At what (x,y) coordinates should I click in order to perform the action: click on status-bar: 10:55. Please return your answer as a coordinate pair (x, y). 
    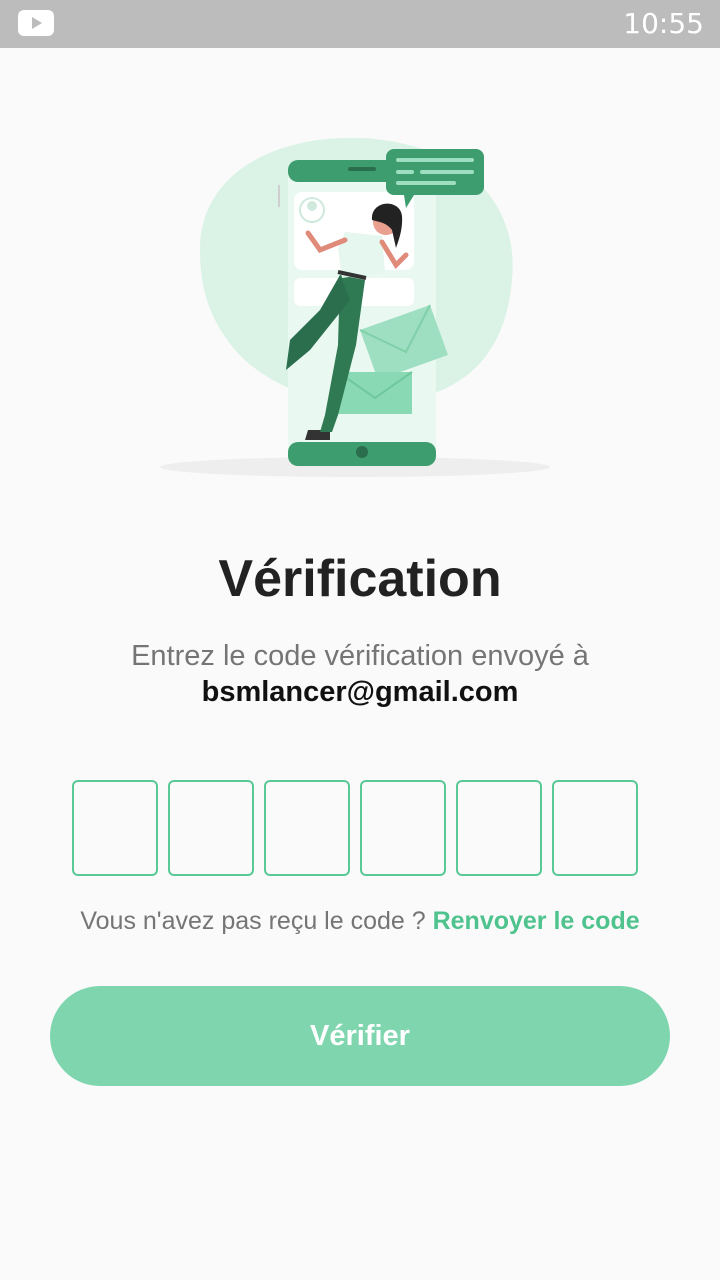
    Looking at the image, I should click on (360, 24).